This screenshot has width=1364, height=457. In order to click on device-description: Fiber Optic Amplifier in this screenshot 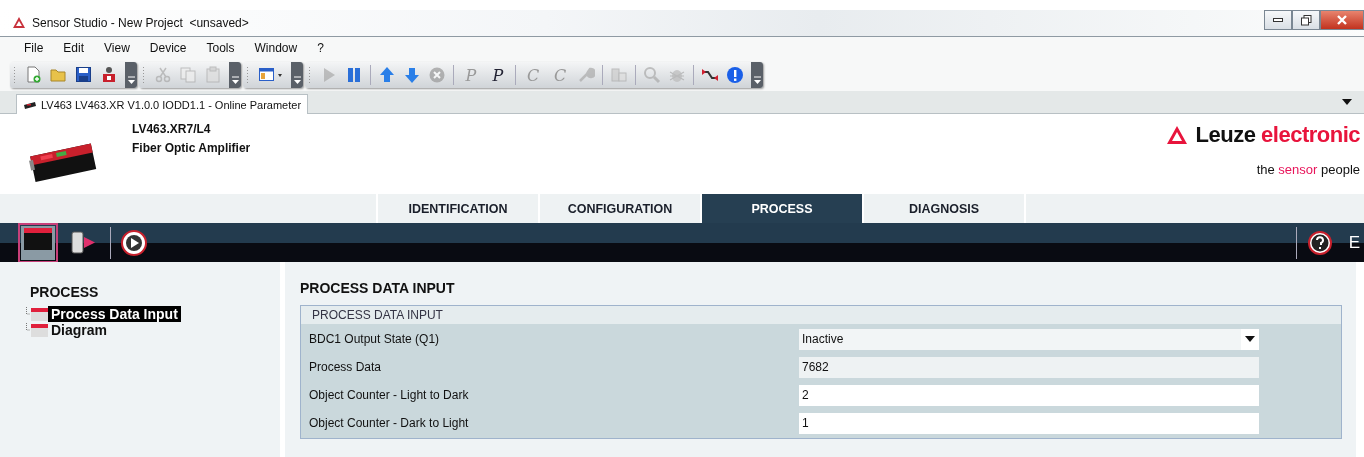, I will do `click(191, 148)`.